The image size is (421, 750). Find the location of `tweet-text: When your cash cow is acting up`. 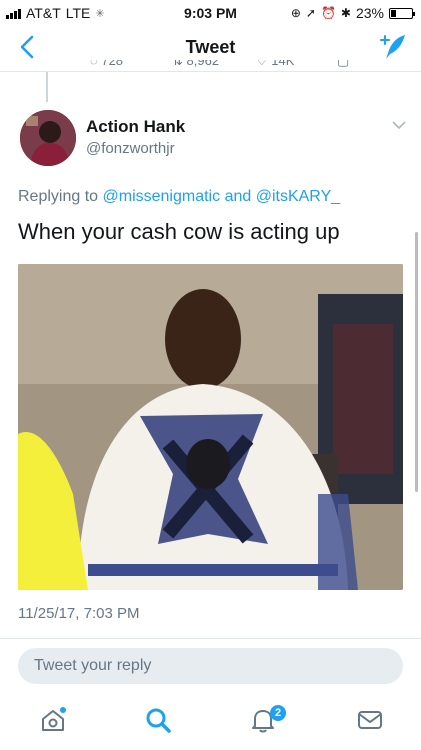

tweet-text: When your cash cow is acting up is located at coordinates (179, 231).